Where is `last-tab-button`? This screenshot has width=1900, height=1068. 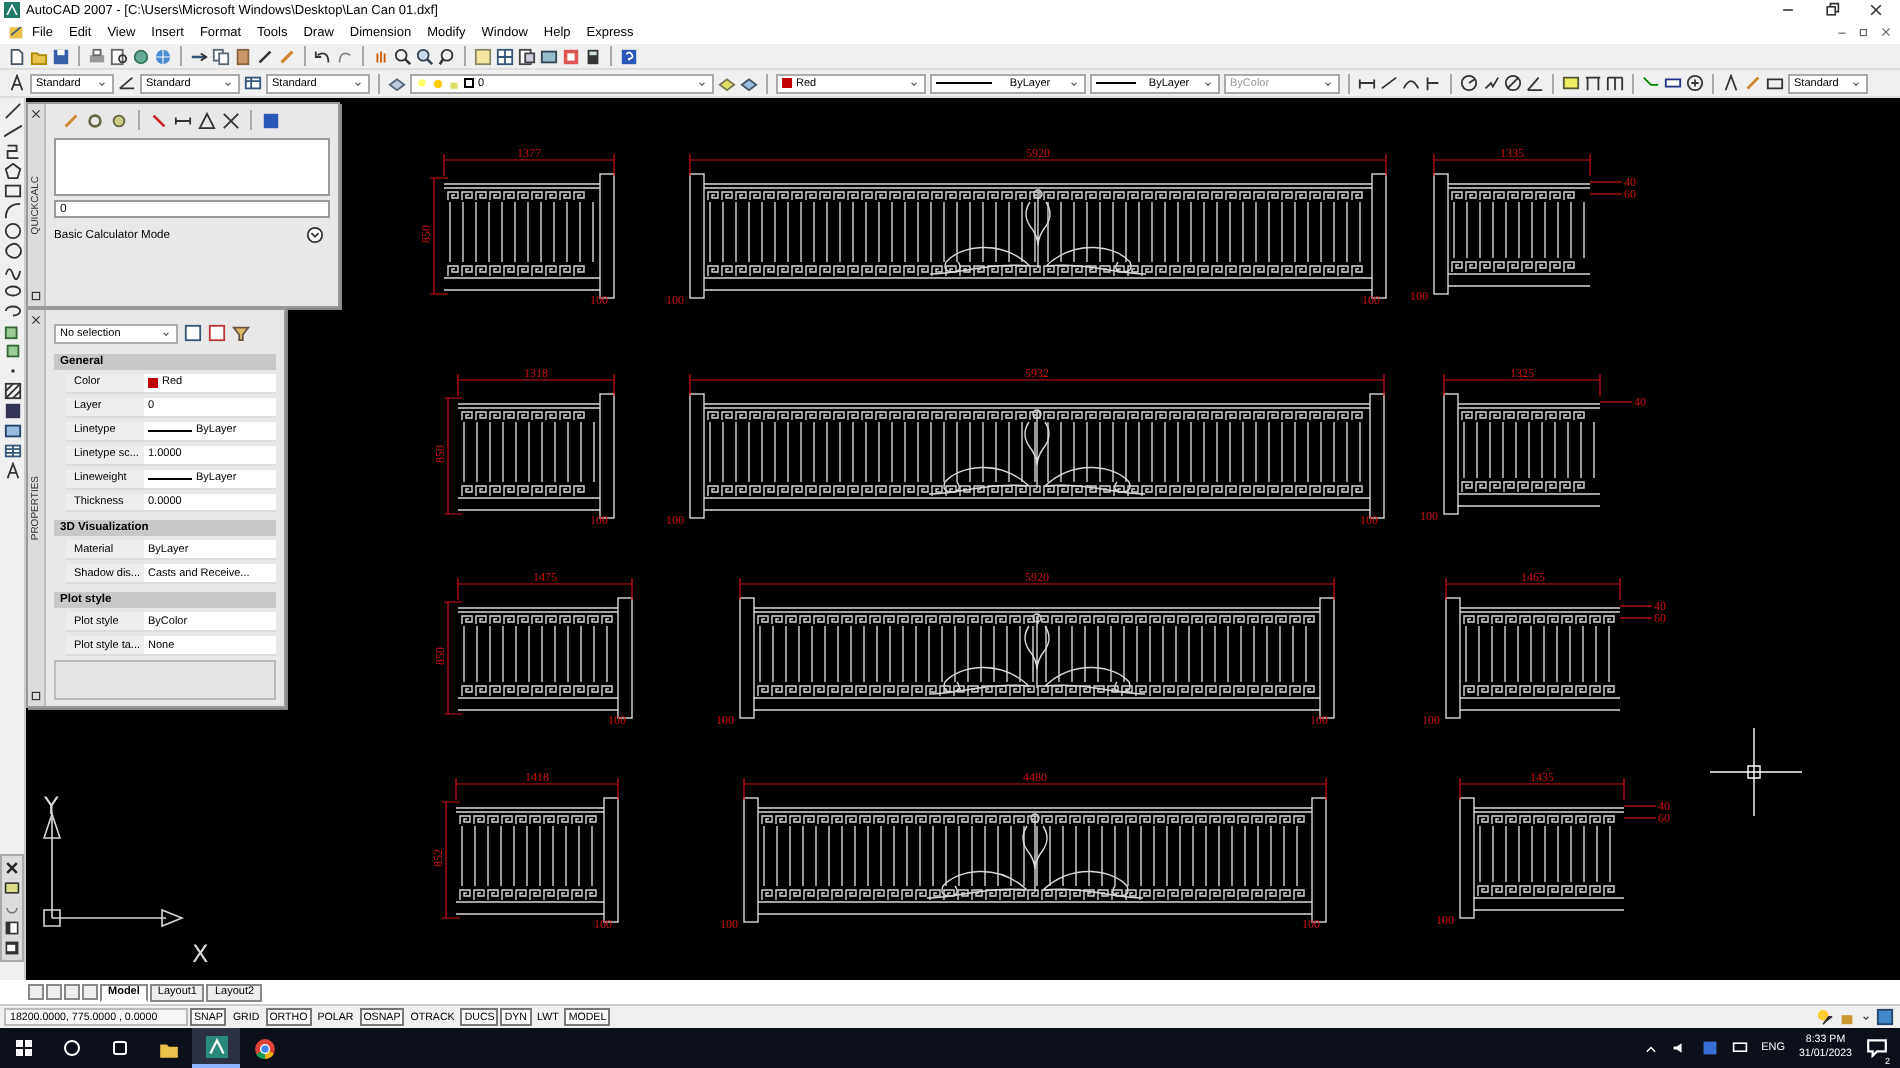
last-tab-button is located at coordinates (90, 992).